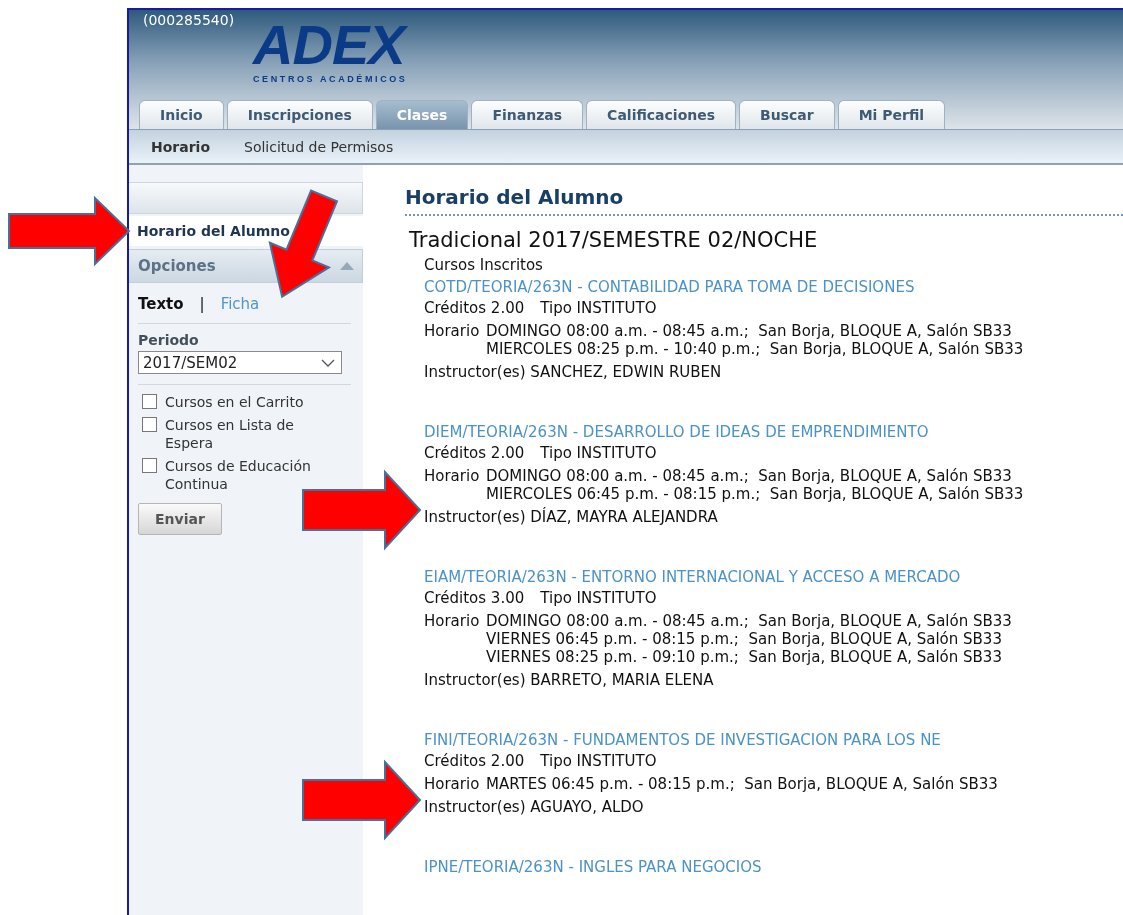  Describe the element at coordinates (328, 362) in the screenshot. I see `chevron-down-icon` at that location.